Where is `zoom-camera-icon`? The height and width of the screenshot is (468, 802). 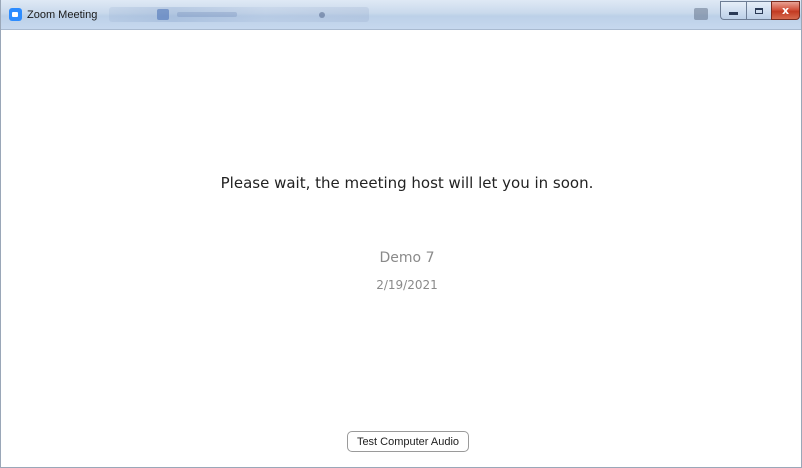 zoom-camera-icon is located at coordinates (15, 14).